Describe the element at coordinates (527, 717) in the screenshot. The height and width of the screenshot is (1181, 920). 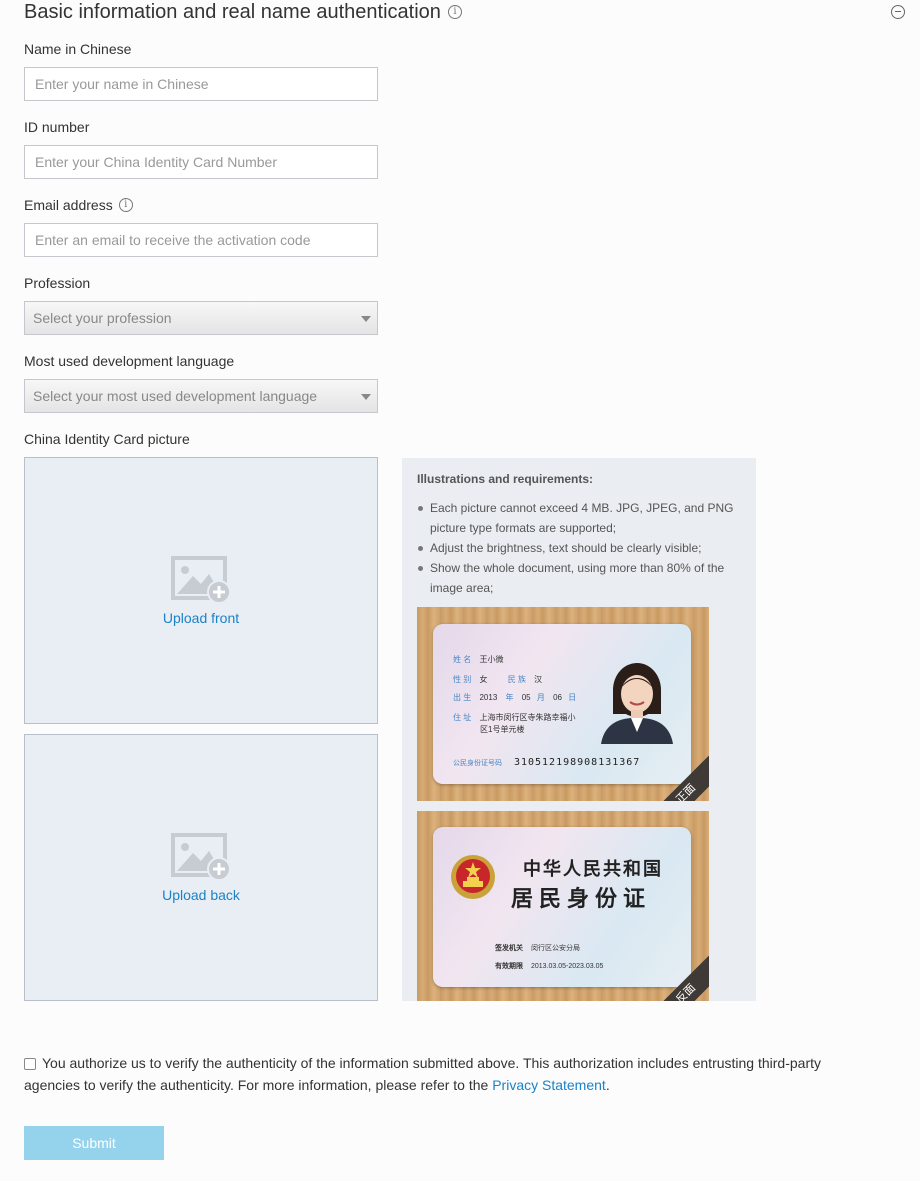
I see `card-address-line1: 上海市闵行区寺朱路幸福小` at that location.